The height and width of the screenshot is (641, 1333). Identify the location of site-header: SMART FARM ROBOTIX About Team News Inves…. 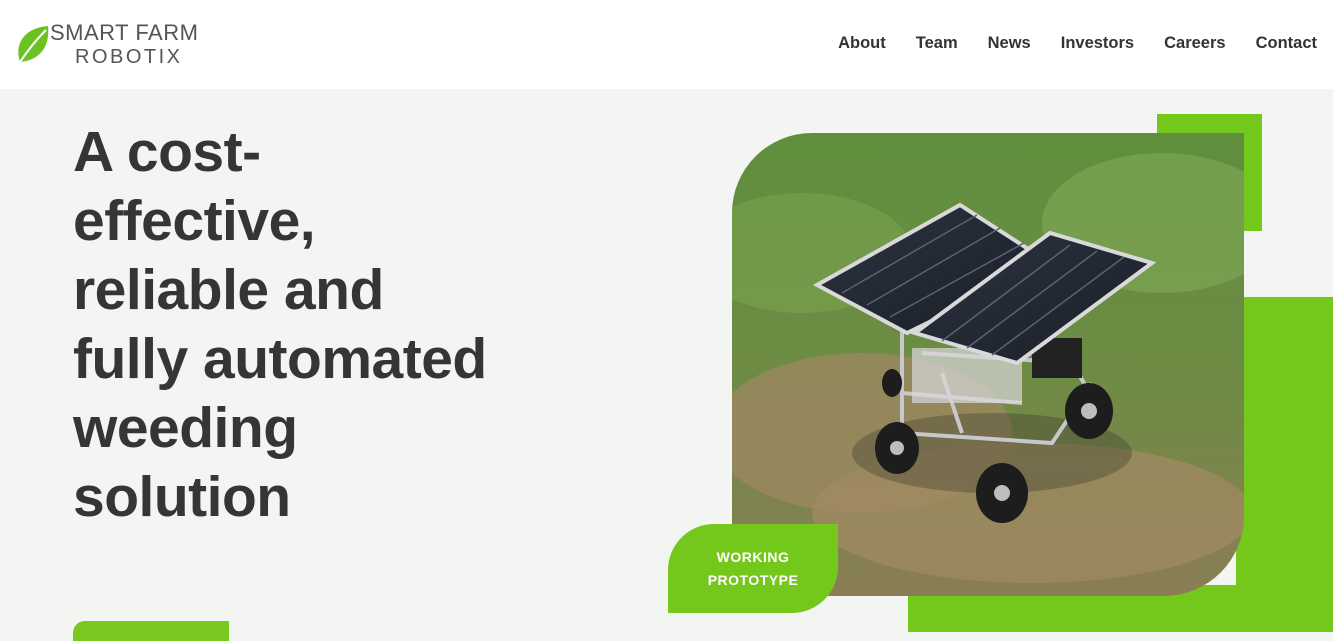
(666, 44).